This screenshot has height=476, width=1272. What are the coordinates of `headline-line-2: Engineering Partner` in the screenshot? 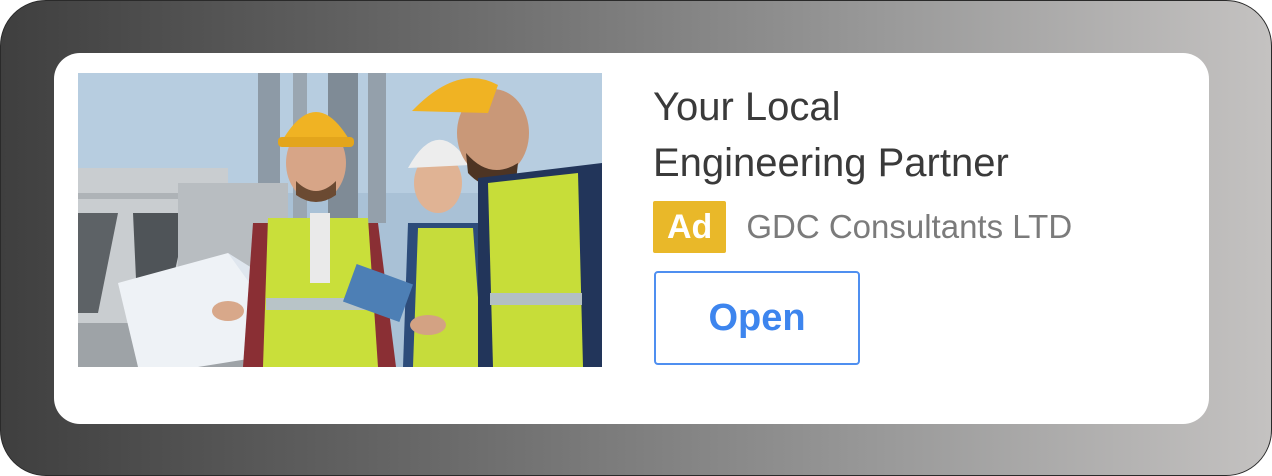 It's located at (831, 163).